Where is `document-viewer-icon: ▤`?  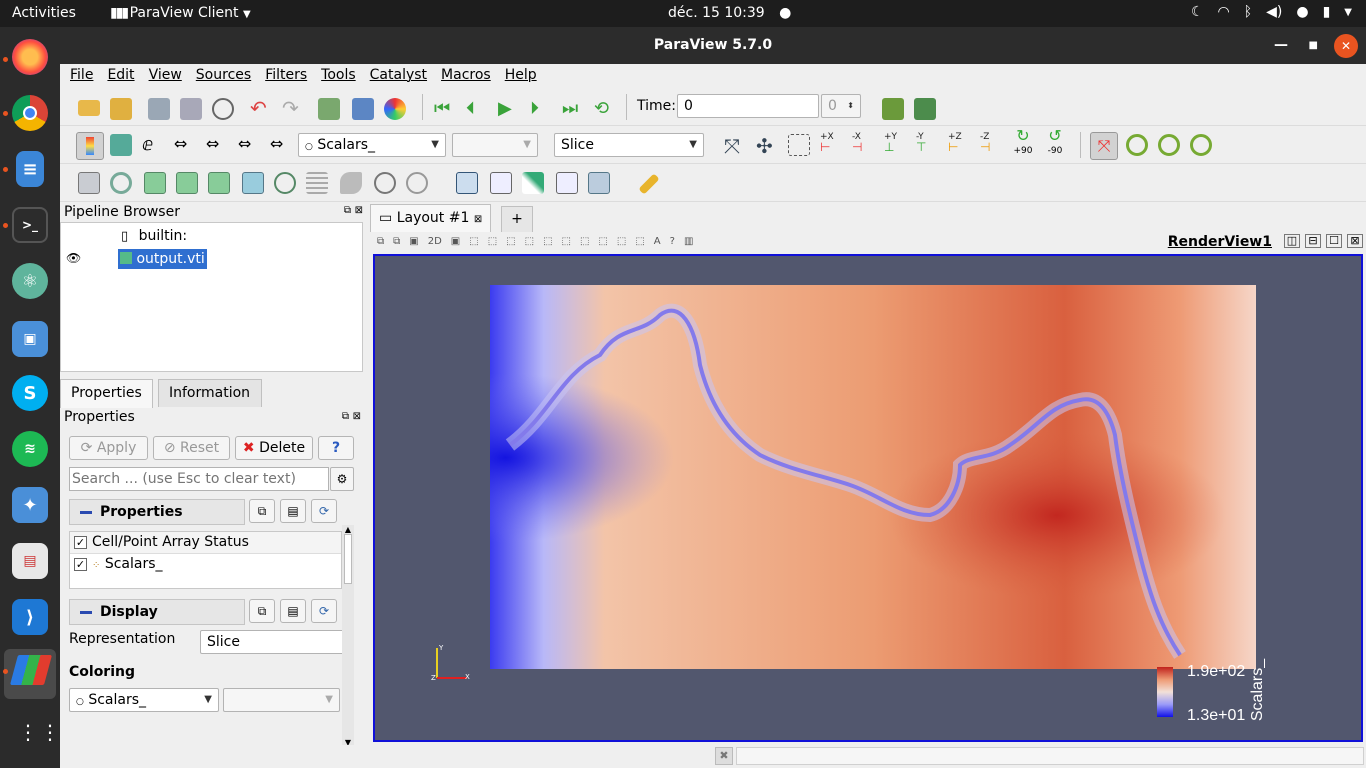 document-viewer-icon: ▤ is located at coordinates (30, 561).